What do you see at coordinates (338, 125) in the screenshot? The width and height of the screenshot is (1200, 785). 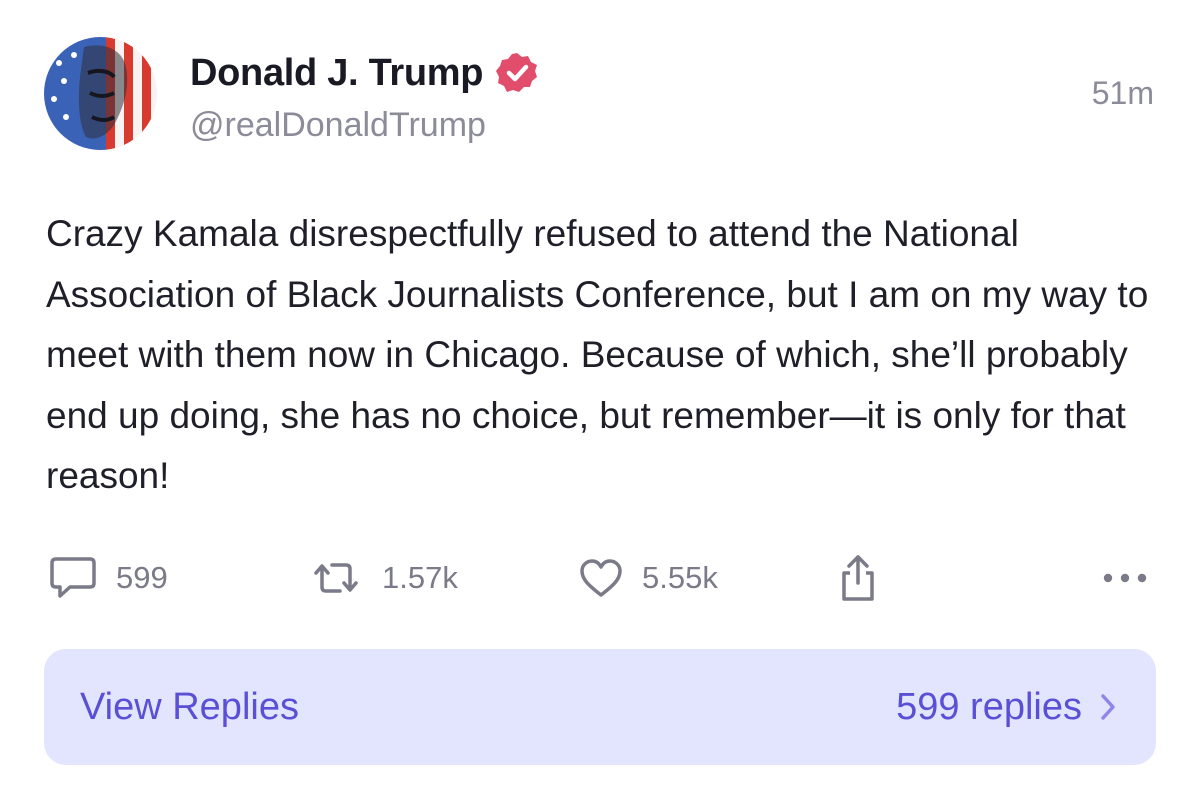 I see `author-handle: @realDonaldTrump` at bounding box center [338, 125].